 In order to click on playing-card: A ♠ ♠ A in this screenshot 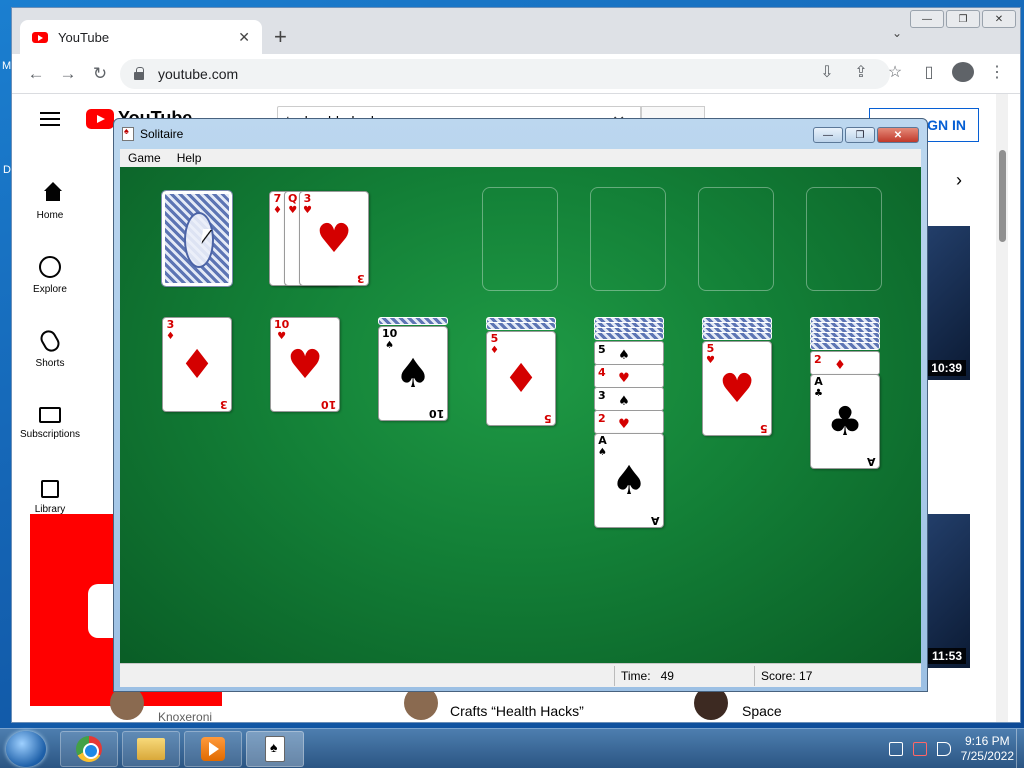, I will do `click(629, 480)`.